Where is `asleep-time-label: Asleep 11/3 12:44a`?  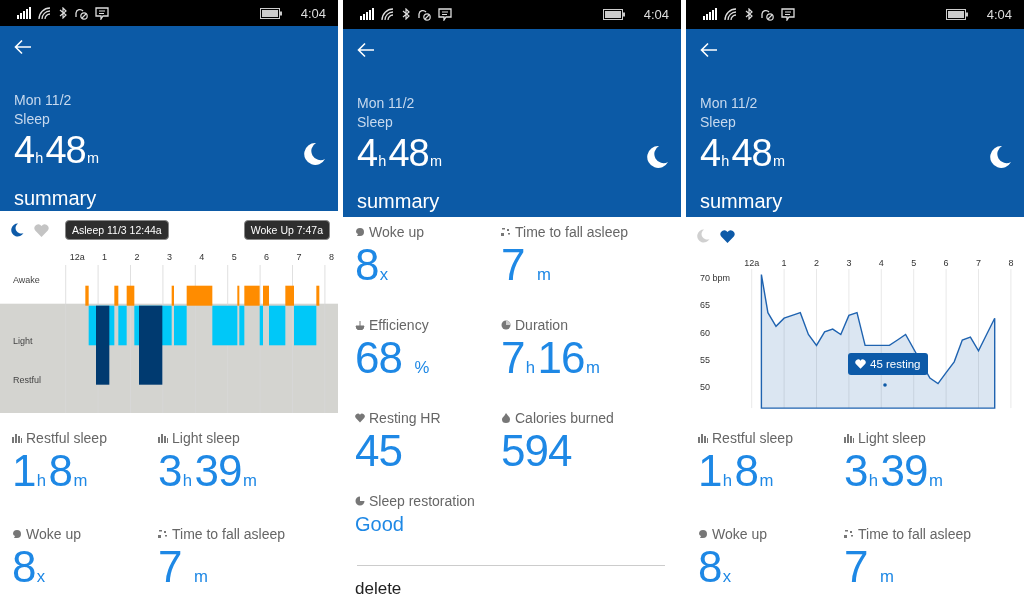 asleep-time-label: Asleep 11/3 12:44a is located at coordinates (117, 230).